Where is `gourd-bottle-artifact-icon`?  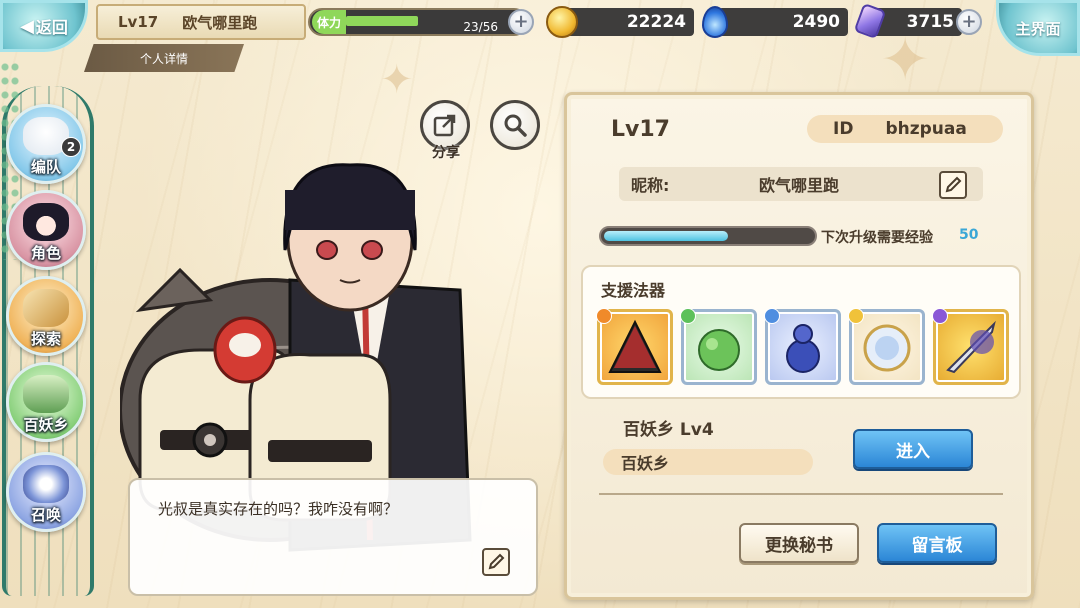 gourd-bottle-artifact-icon is located at coordinates (803, 348).